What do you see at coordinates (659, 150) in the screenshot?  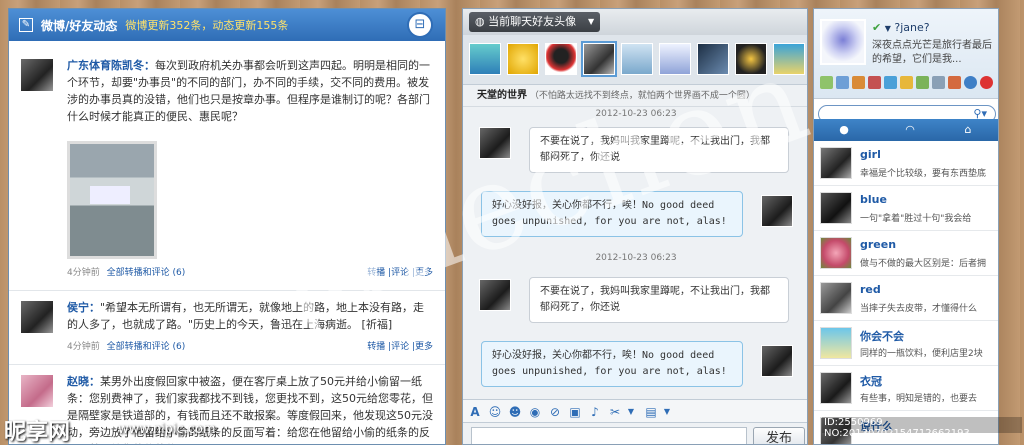 I see `incoming-message: 不要在说了，我妈叫我家里蹲呢，不让我出门，我都郁闷死了，你还说` at bounding box center [659, 150].